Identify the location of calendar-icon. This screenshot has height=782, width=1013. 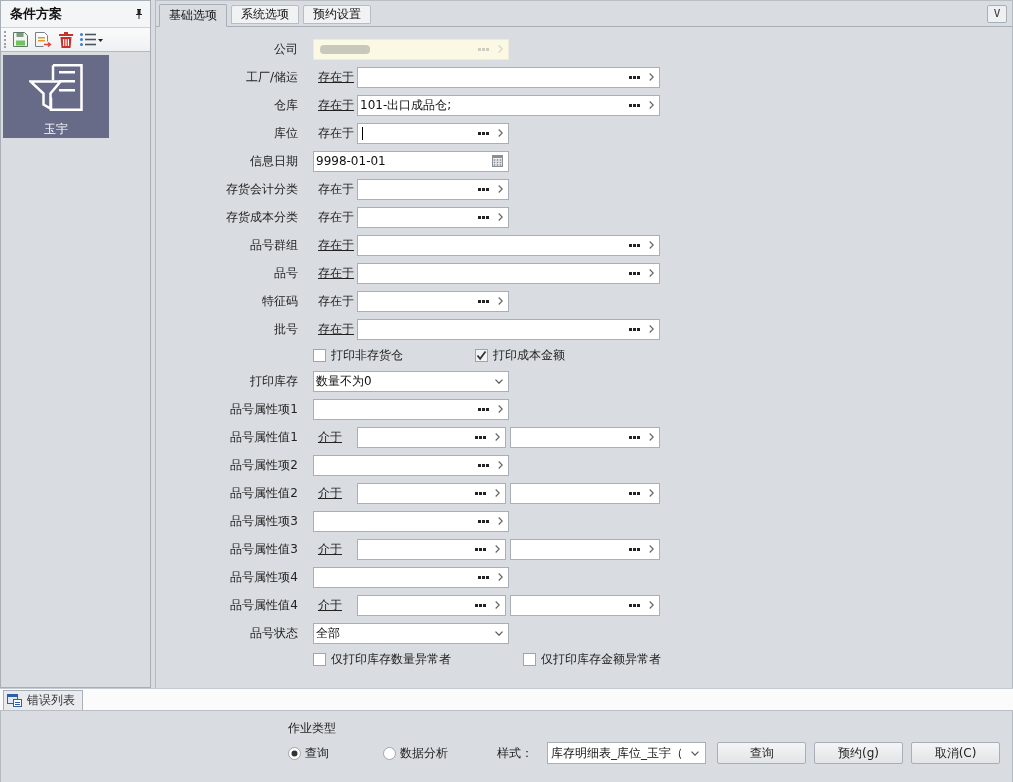
(497, 161).